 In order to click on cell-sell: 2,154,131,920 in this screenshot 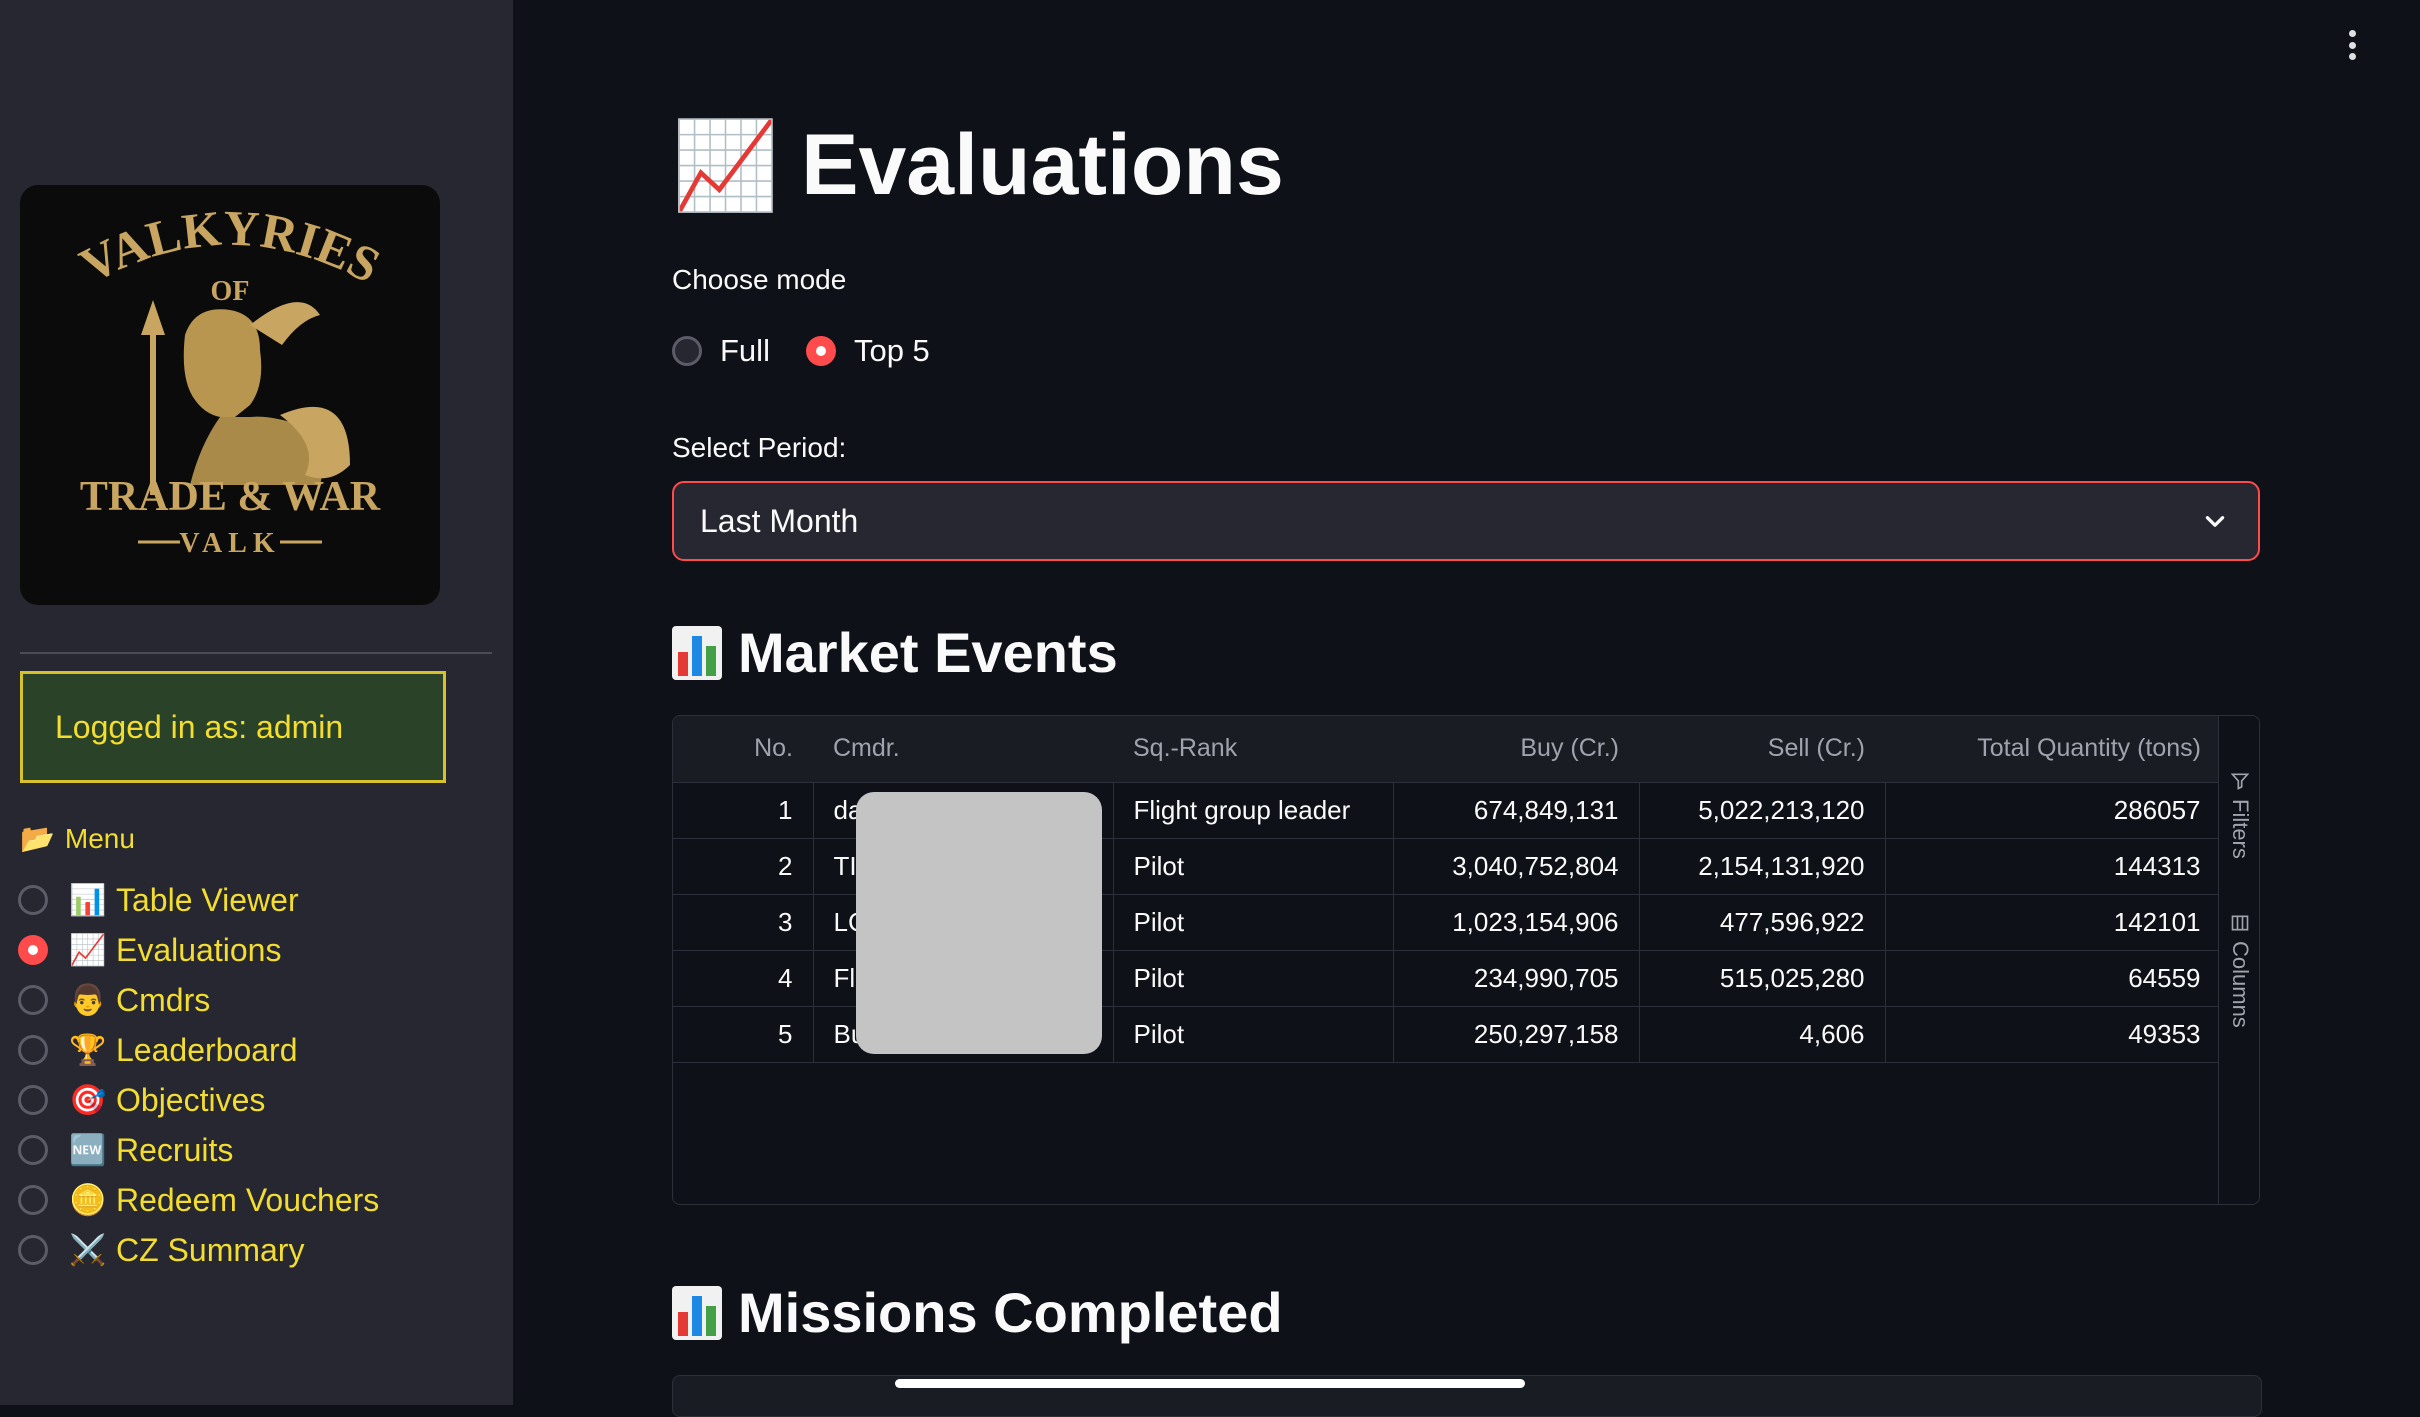, I will do `click(1762, 866)`.